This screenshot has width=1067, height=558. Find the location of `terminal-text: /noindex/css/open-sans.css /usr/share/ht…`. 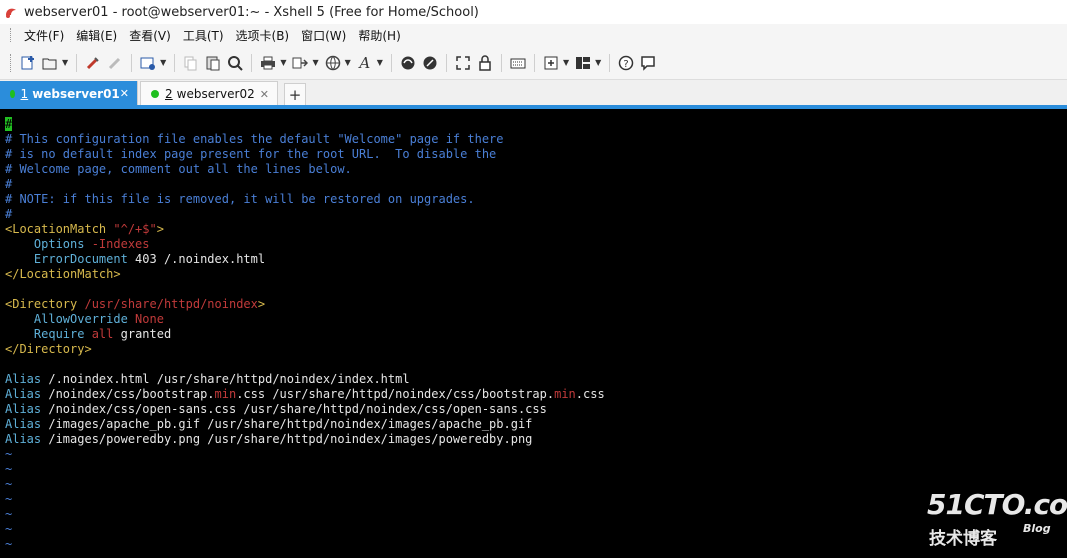

terminal-text: /noindex/css/open-sans.css /usr/share/ht… is located at coordinates (294, 409).